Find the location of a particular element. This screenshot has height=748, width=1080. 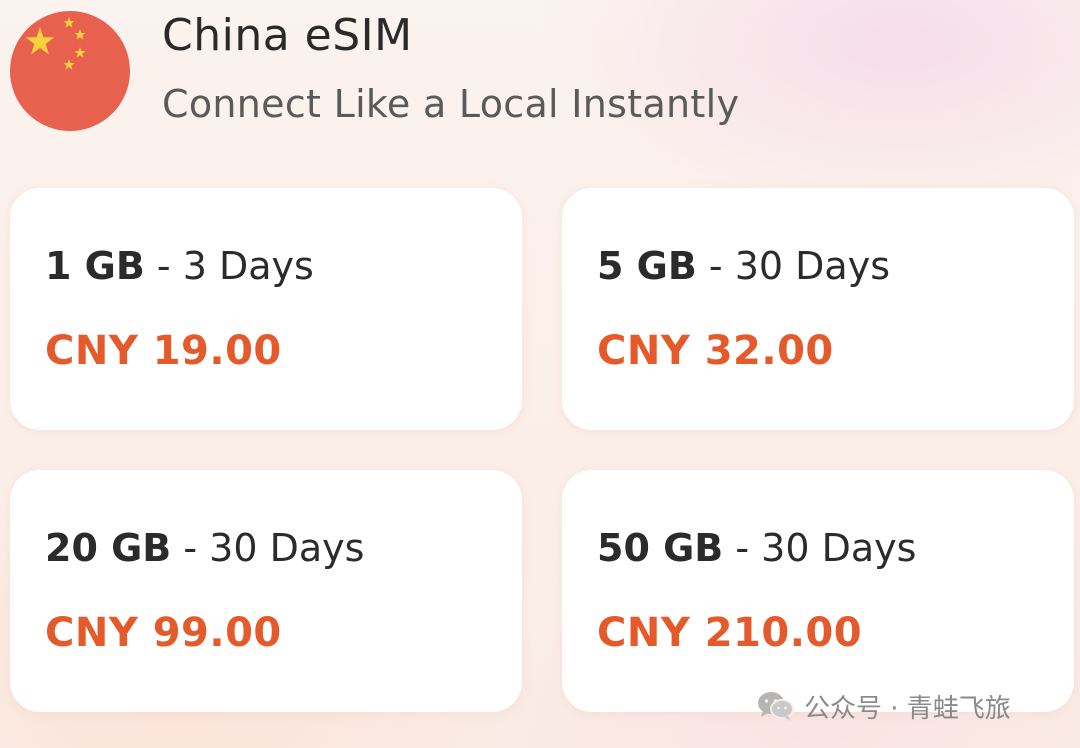

plan-price: CNY 32.00 is located at coordinates (715, 351).